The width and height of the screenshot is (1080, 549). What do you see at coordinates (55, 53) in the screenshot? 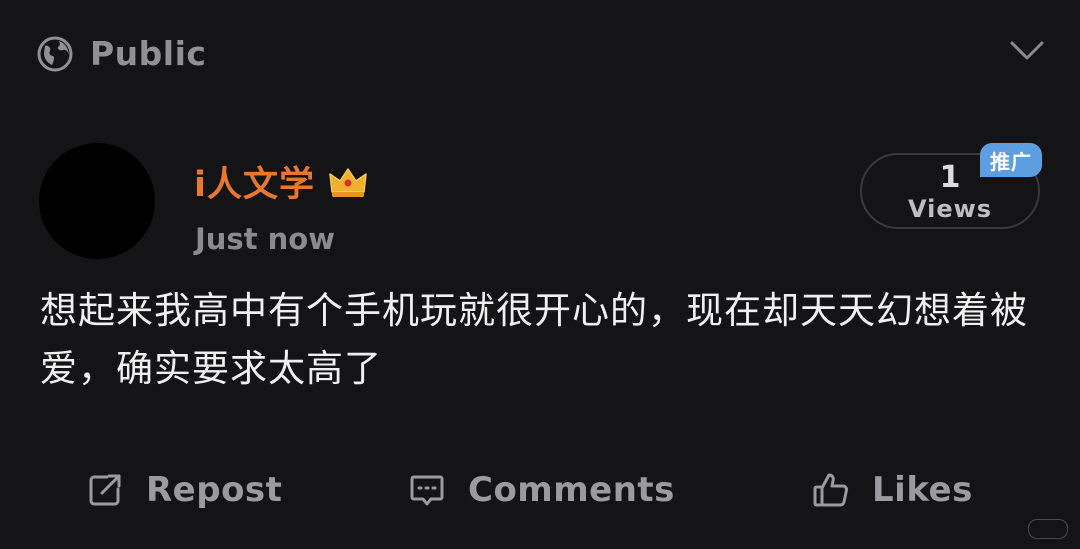
I see `globe-icon` at bounding box center [55, 53].